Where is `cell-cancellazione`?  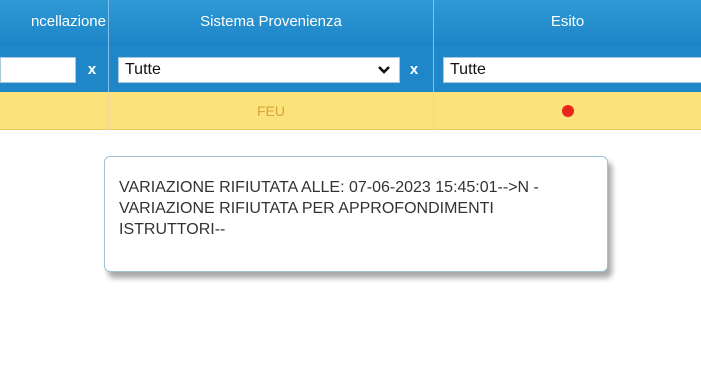 cell-cancellazione is located at coordinates (54, 111).